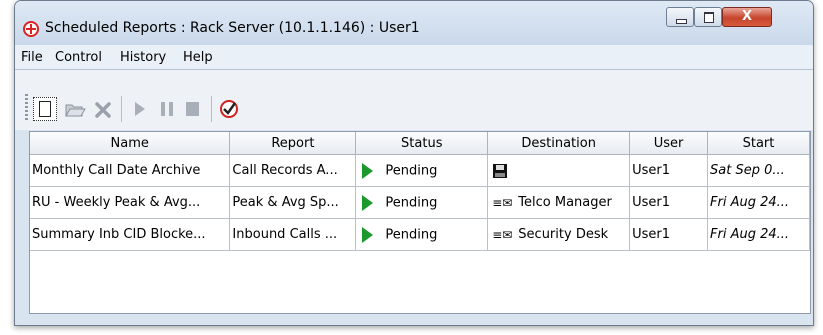  Describe the element at coordinates (414, 57) in the screenshot. I see `menu-bar: File Control History Help` at that location.